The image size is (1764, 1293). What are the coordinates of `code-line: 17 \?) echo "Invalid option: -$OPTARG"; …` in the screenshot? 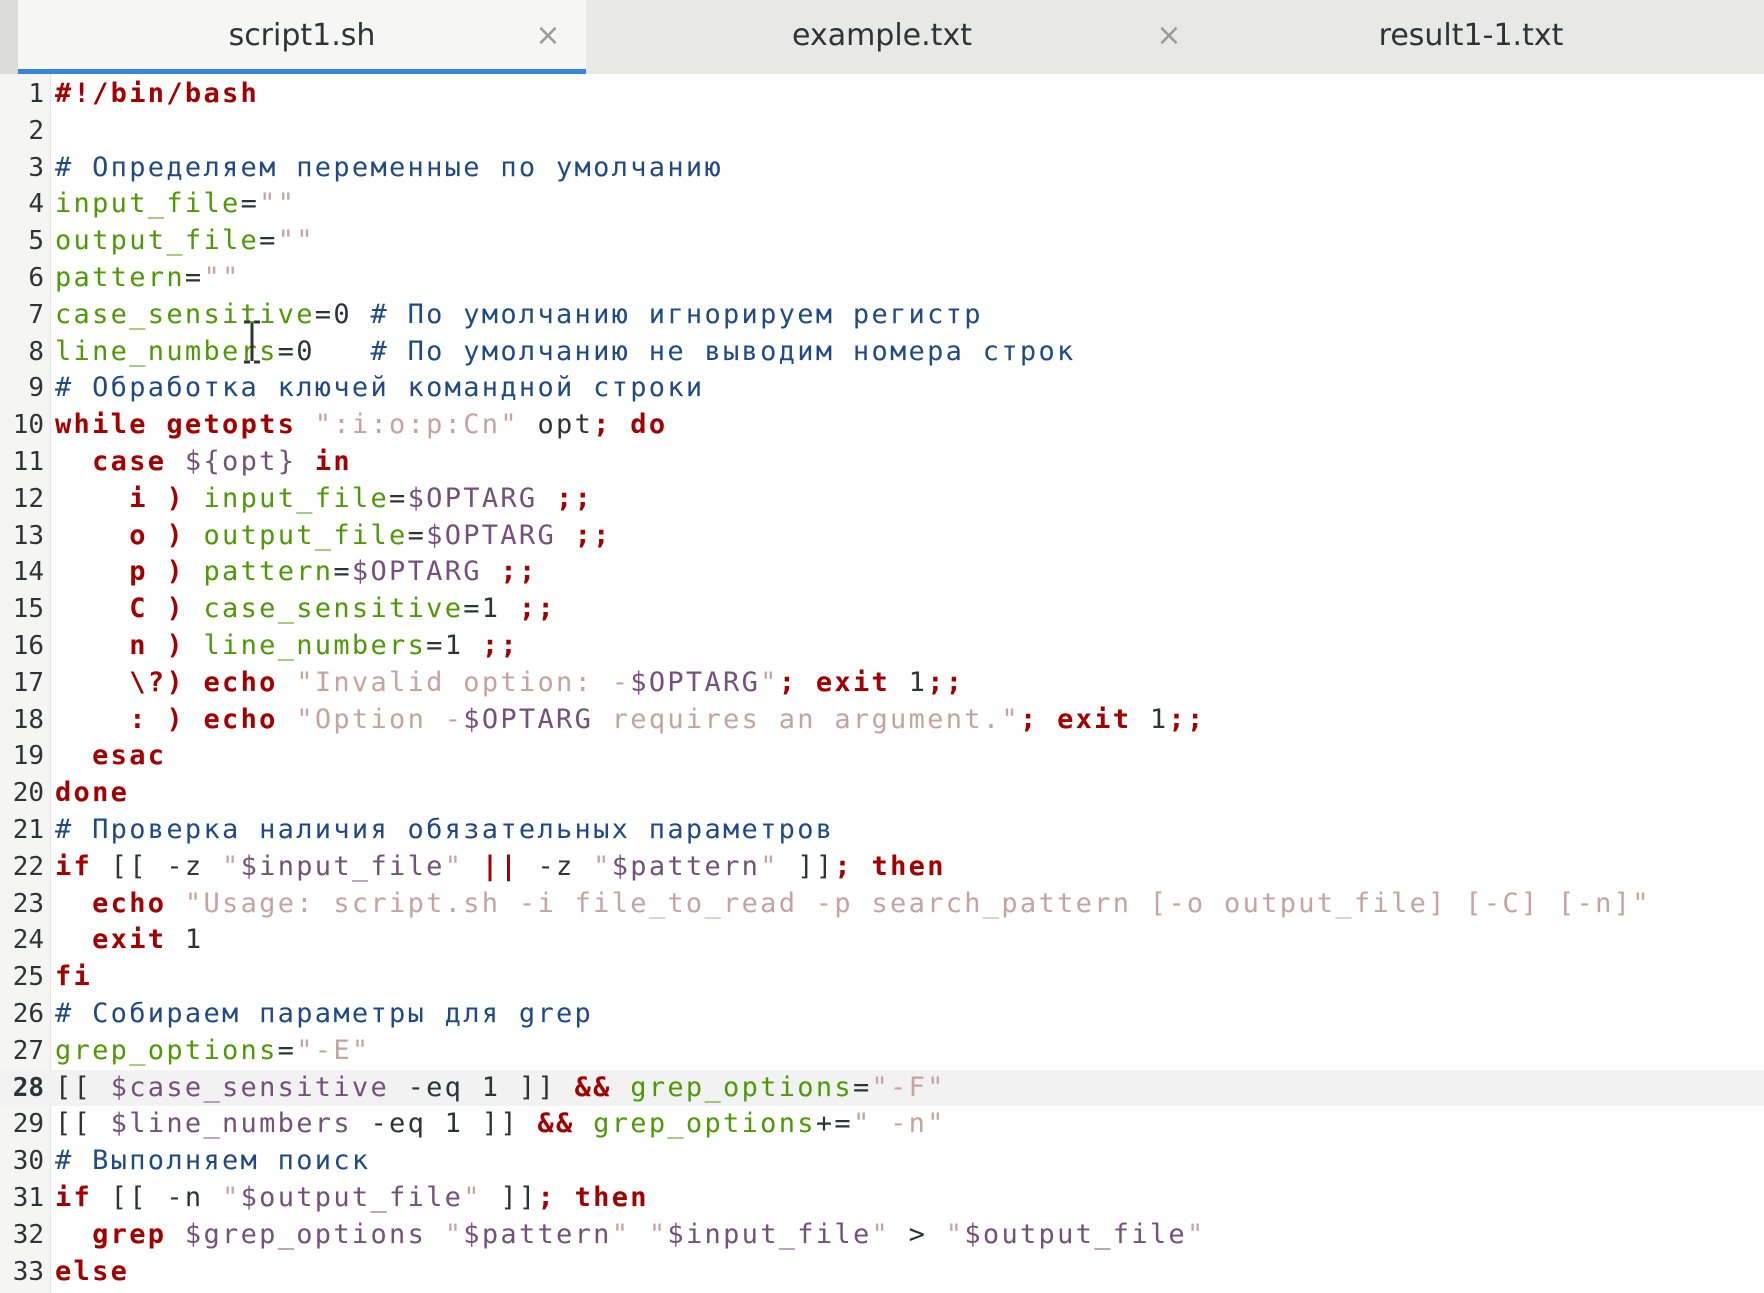 It's located at (882, 683).